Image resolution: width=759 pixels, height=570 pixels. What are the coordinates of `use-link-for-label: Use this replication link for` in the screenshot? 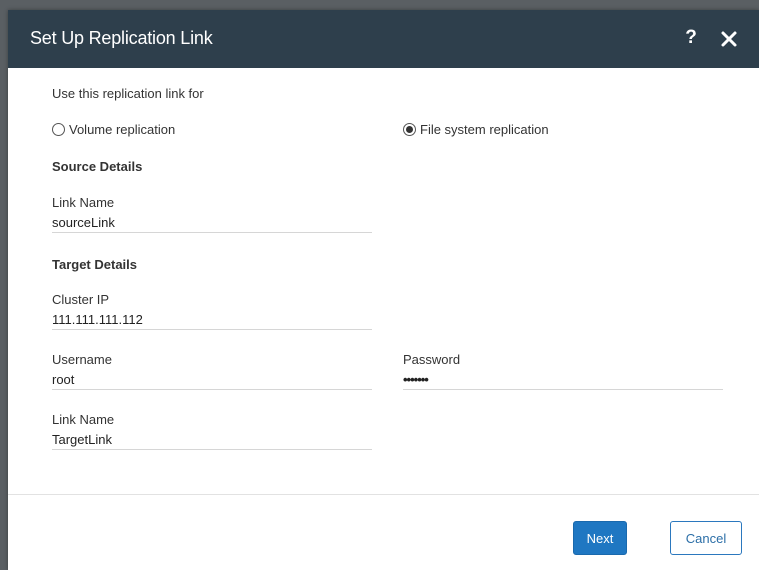 It's located at (128, 93).